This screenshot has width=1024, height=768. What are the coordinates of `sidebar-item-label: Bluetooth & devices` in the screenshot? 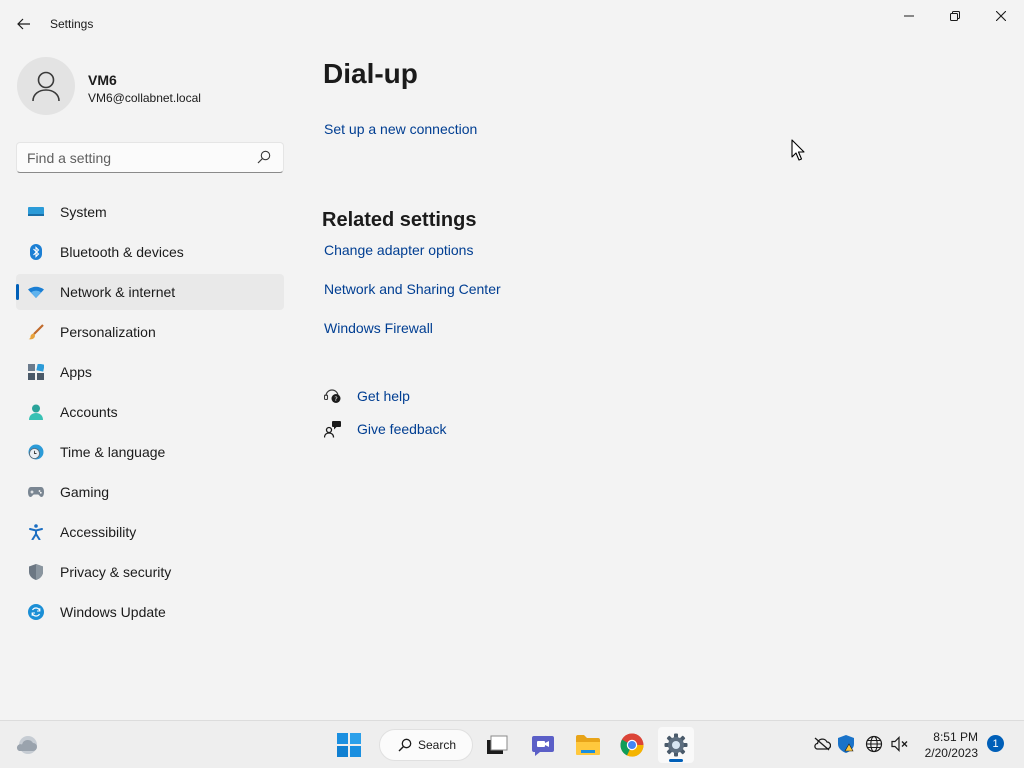 It's located at (122, 252).